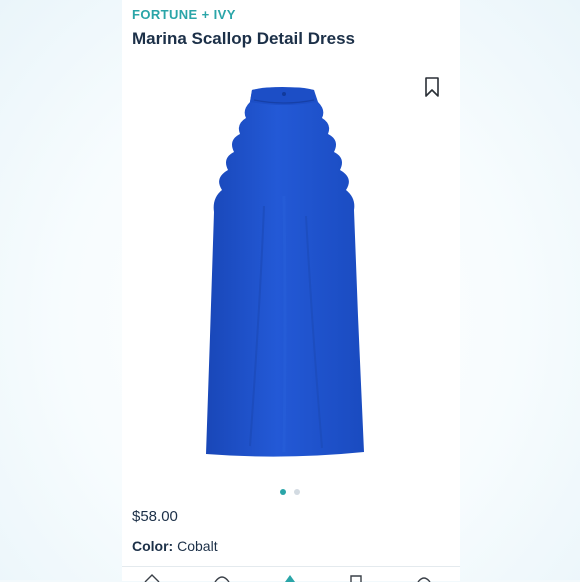 The width and height of the screenshot is (580, 582). I want to click on home-icon, so click(152, 578).